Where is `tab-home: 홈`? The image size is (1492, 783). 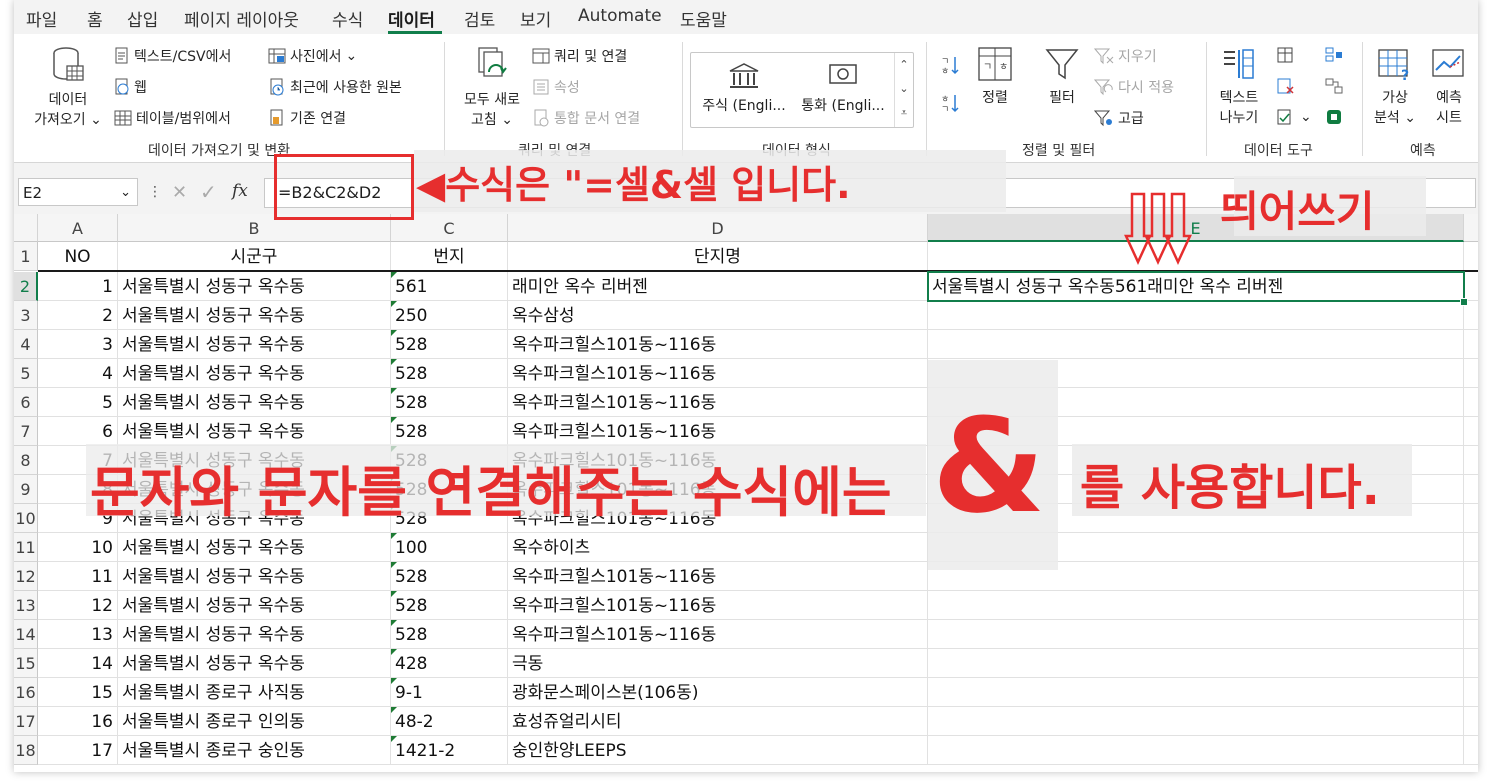 tab-home: 홈 is located at coordinates (95, 18).